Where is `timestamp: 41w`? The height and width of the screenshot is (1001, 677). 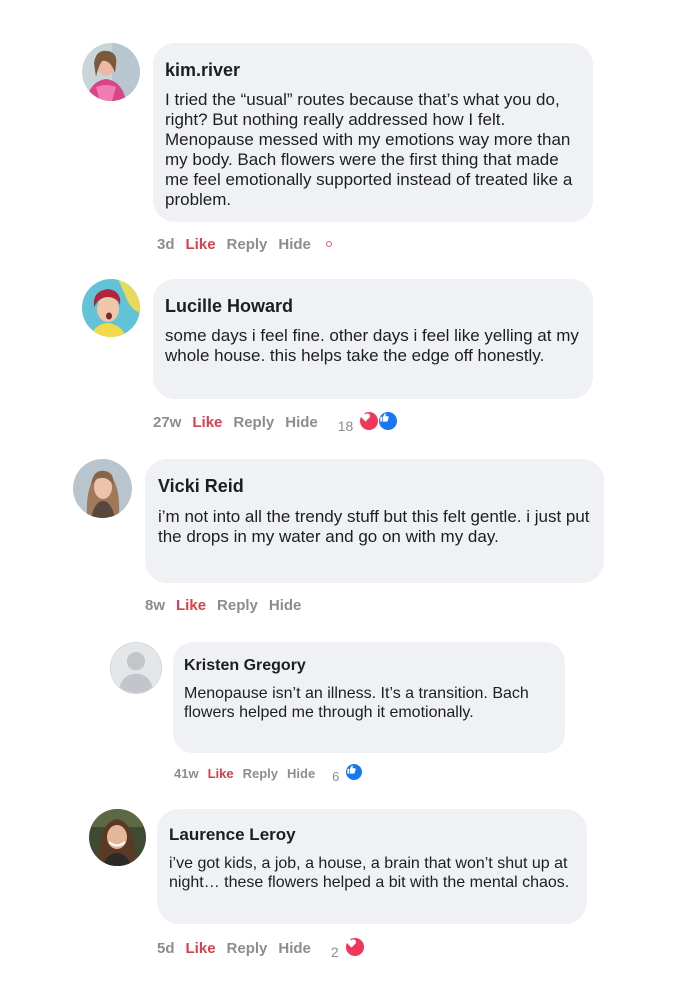 timestamp: 41w is located at coordinates (186, 773).